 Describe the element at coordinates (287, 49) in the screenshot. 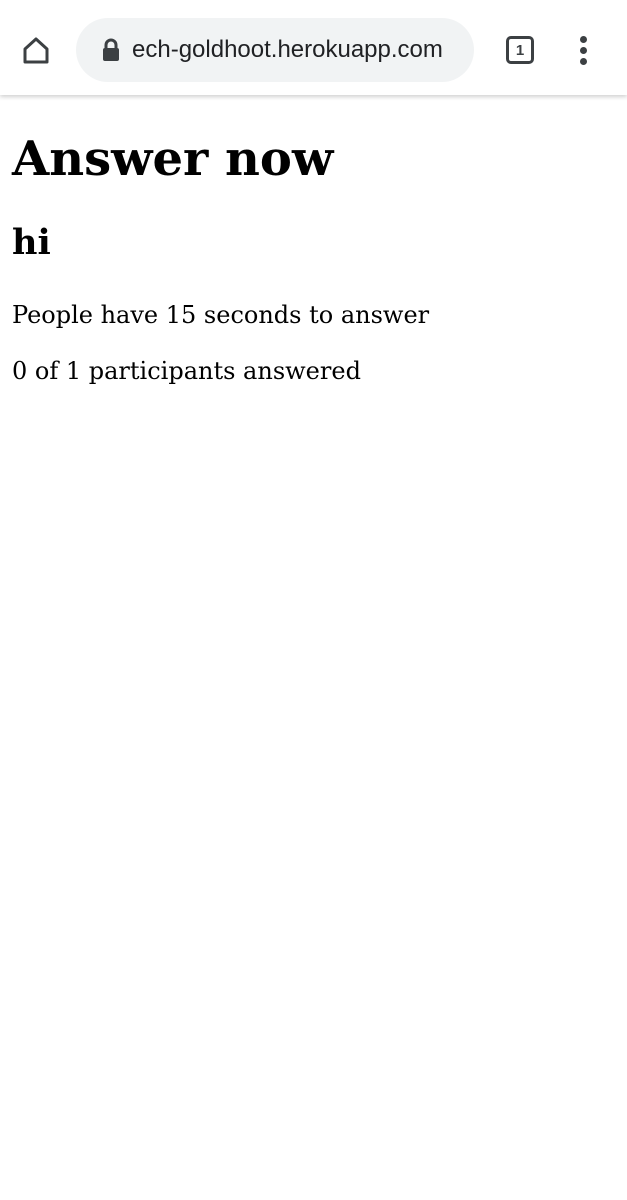

I see `url-text: ech-goldhoot.herokuapp.com` at that location.